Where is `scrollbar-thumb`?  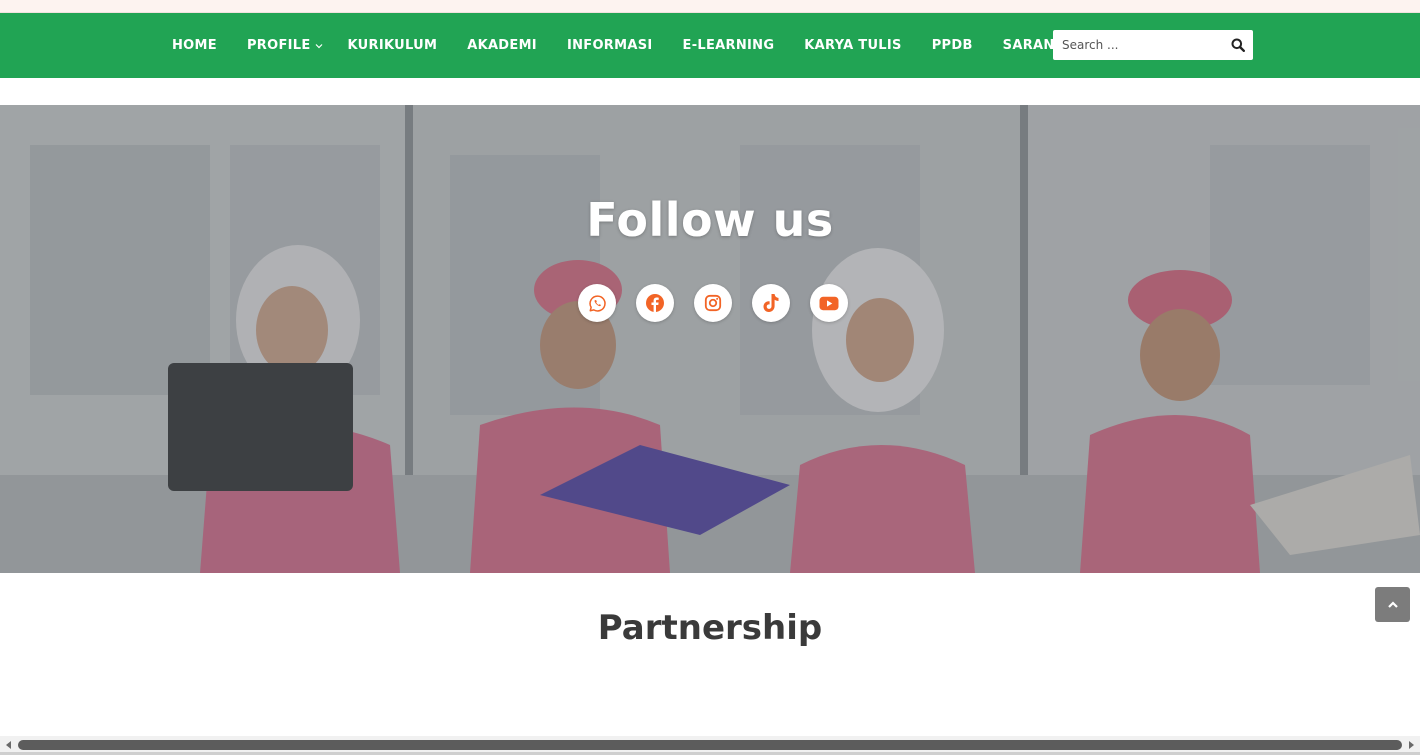 scrollbar-thumb is located at coordinates (710, 745).